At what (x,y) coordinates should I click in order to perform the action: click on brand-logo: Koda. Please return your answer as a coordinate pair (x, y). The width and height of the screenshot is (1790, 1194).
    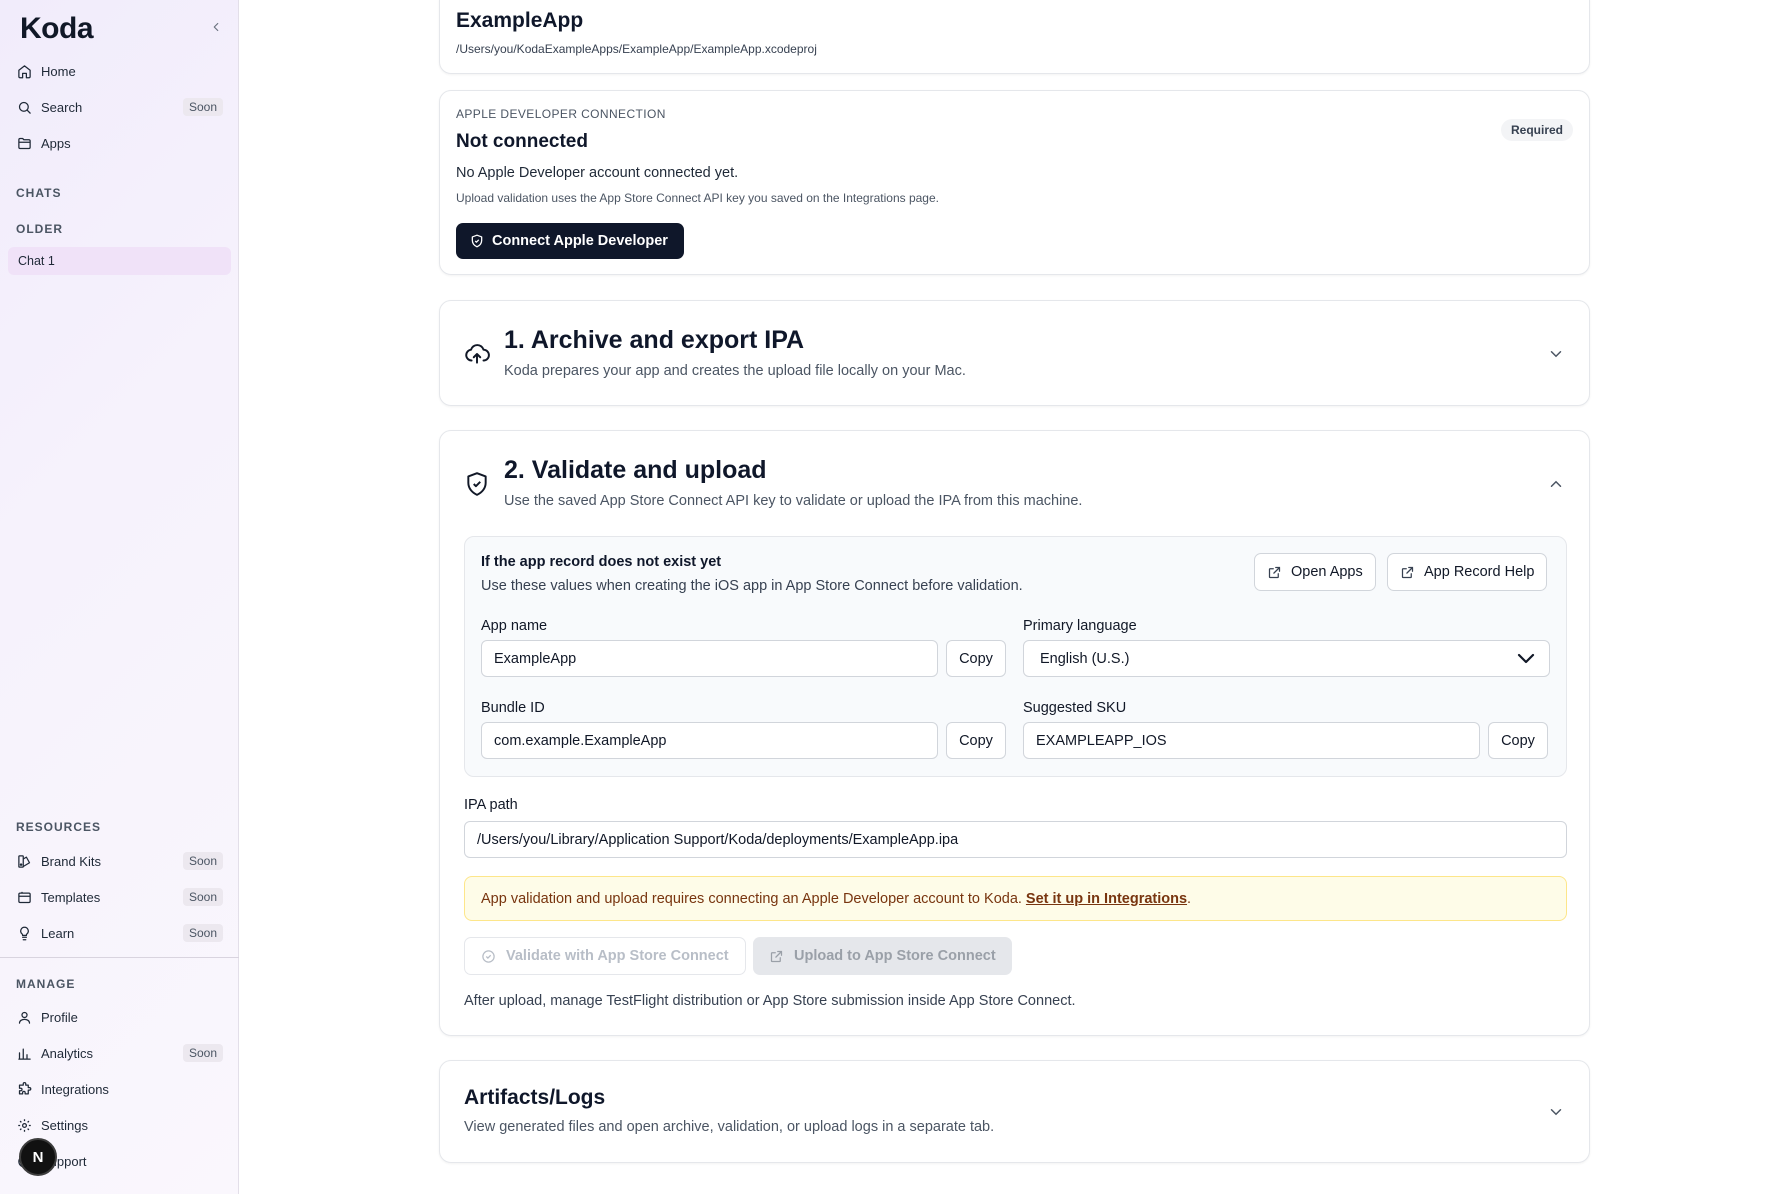
    Looking at the image, I should click on (57, 28).